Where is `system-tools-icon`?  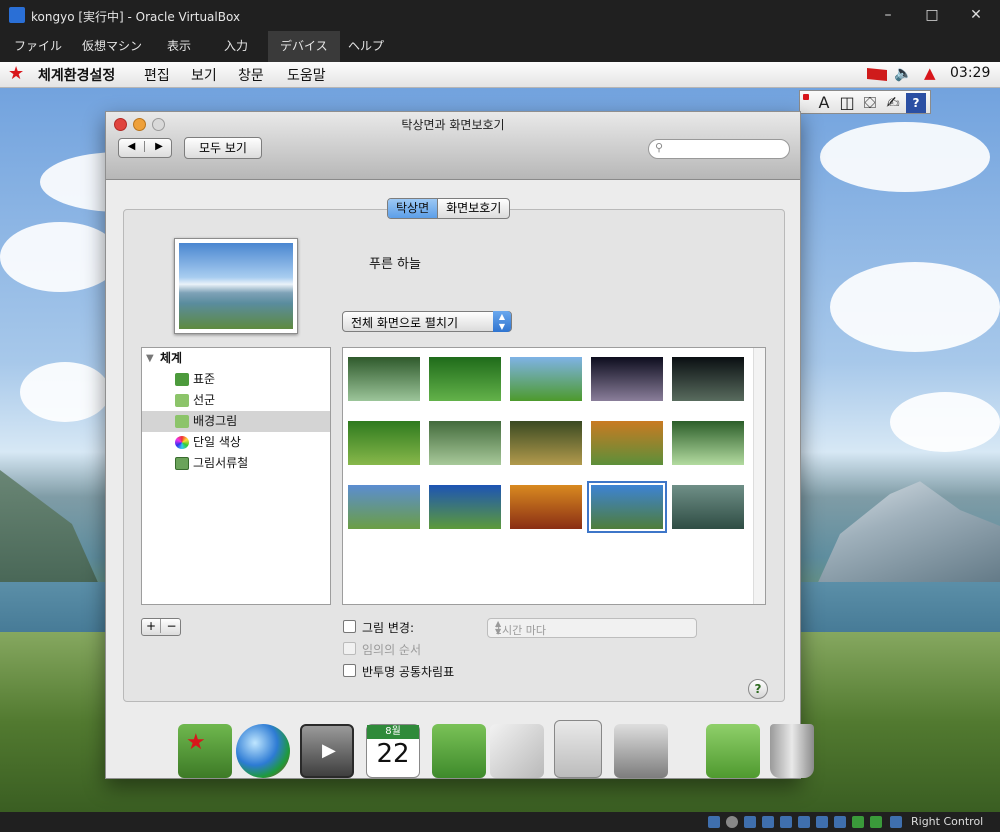 system-tools-icon is located at coordinates (641, 751).